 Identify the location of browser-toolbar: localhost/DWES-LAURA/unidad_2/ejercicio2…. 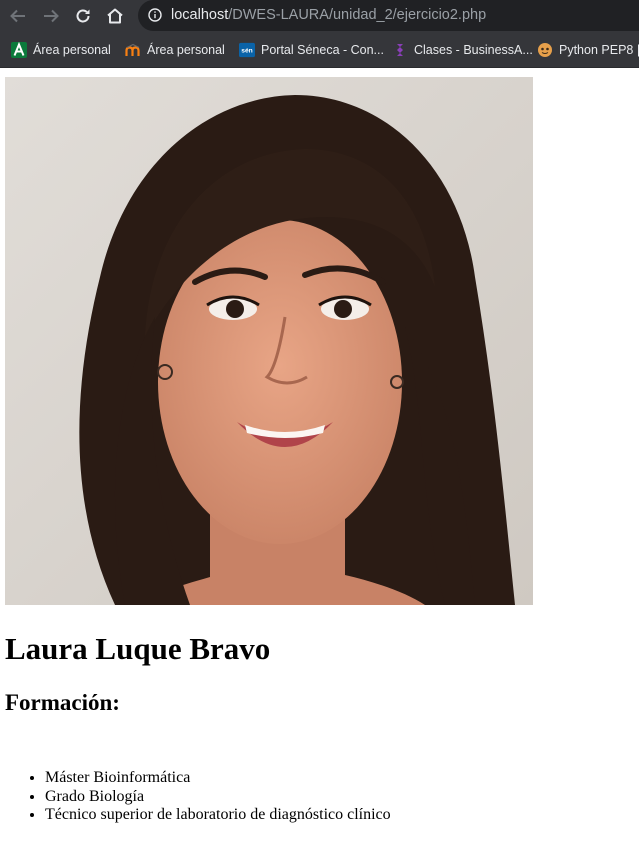
(319, 16).